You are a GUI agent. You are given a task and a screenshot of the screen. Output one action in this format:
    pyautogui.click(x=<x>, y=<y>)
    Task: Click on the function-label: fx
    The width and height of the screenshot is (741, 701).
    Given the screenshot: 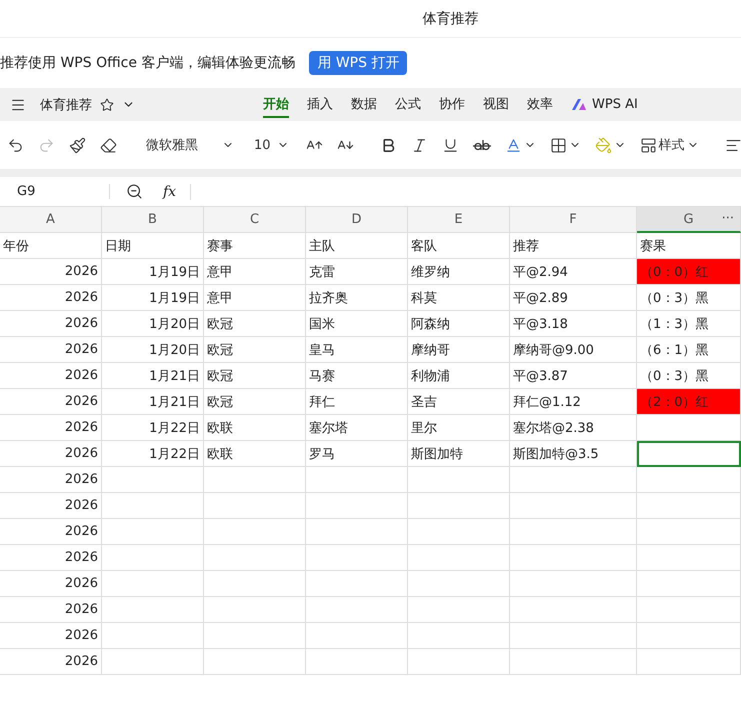 What is the action you would take?
    pyautogui.click(x=172, y=192)
    